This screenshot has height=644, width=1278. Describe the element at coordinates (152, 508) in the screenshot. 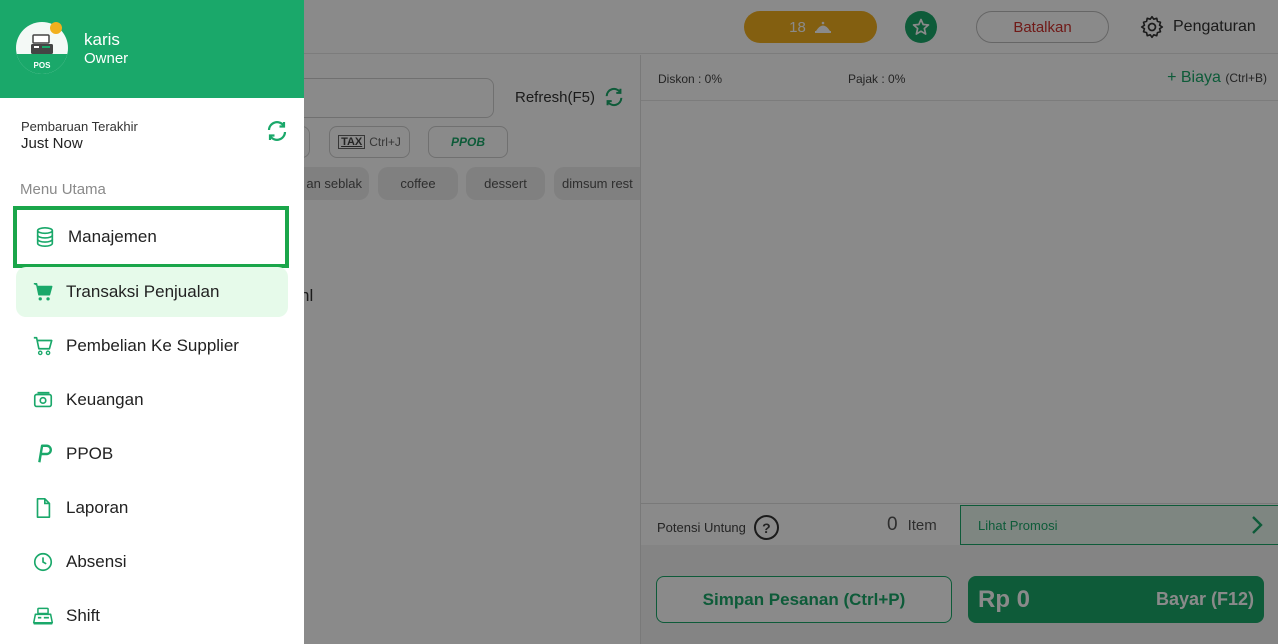

I see `menu-item-laporan: Laporan` at that location.